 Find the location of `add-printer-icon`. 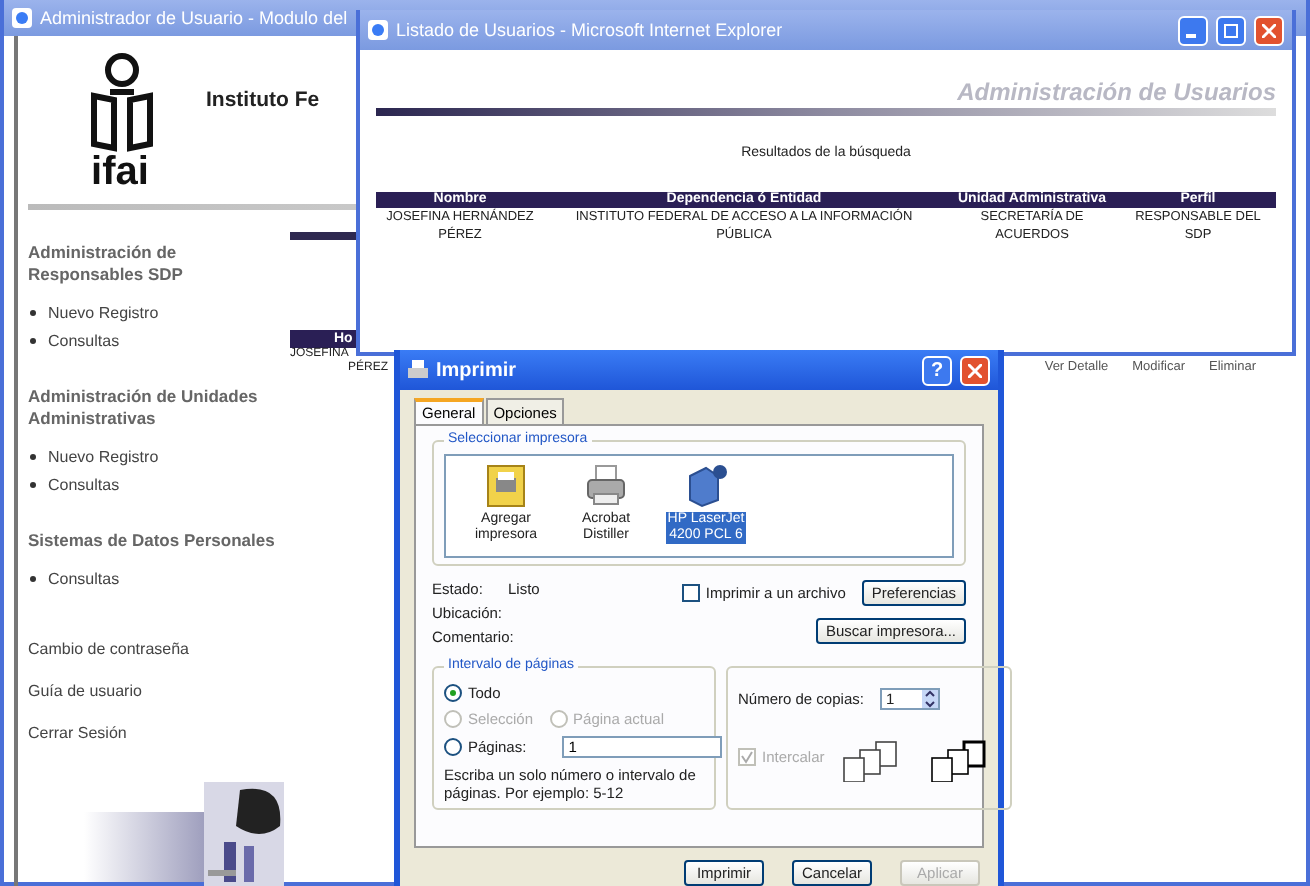

add-printer-icon is located at coordinates (506, 486).